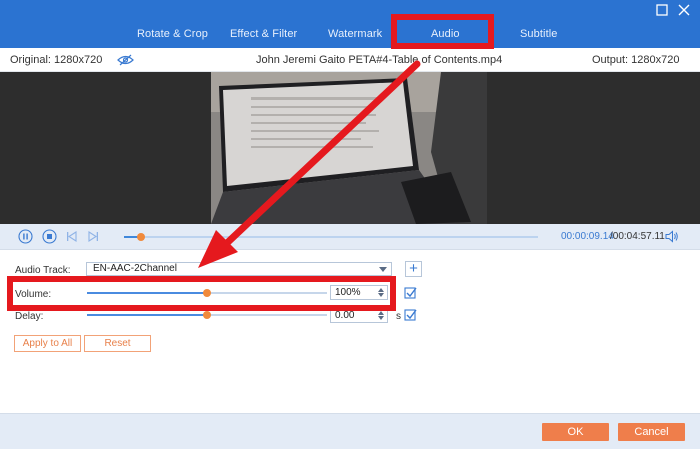  Describe the element at coordinates (662, 10) in the screenshot. I see `maximize-icon` at that location.